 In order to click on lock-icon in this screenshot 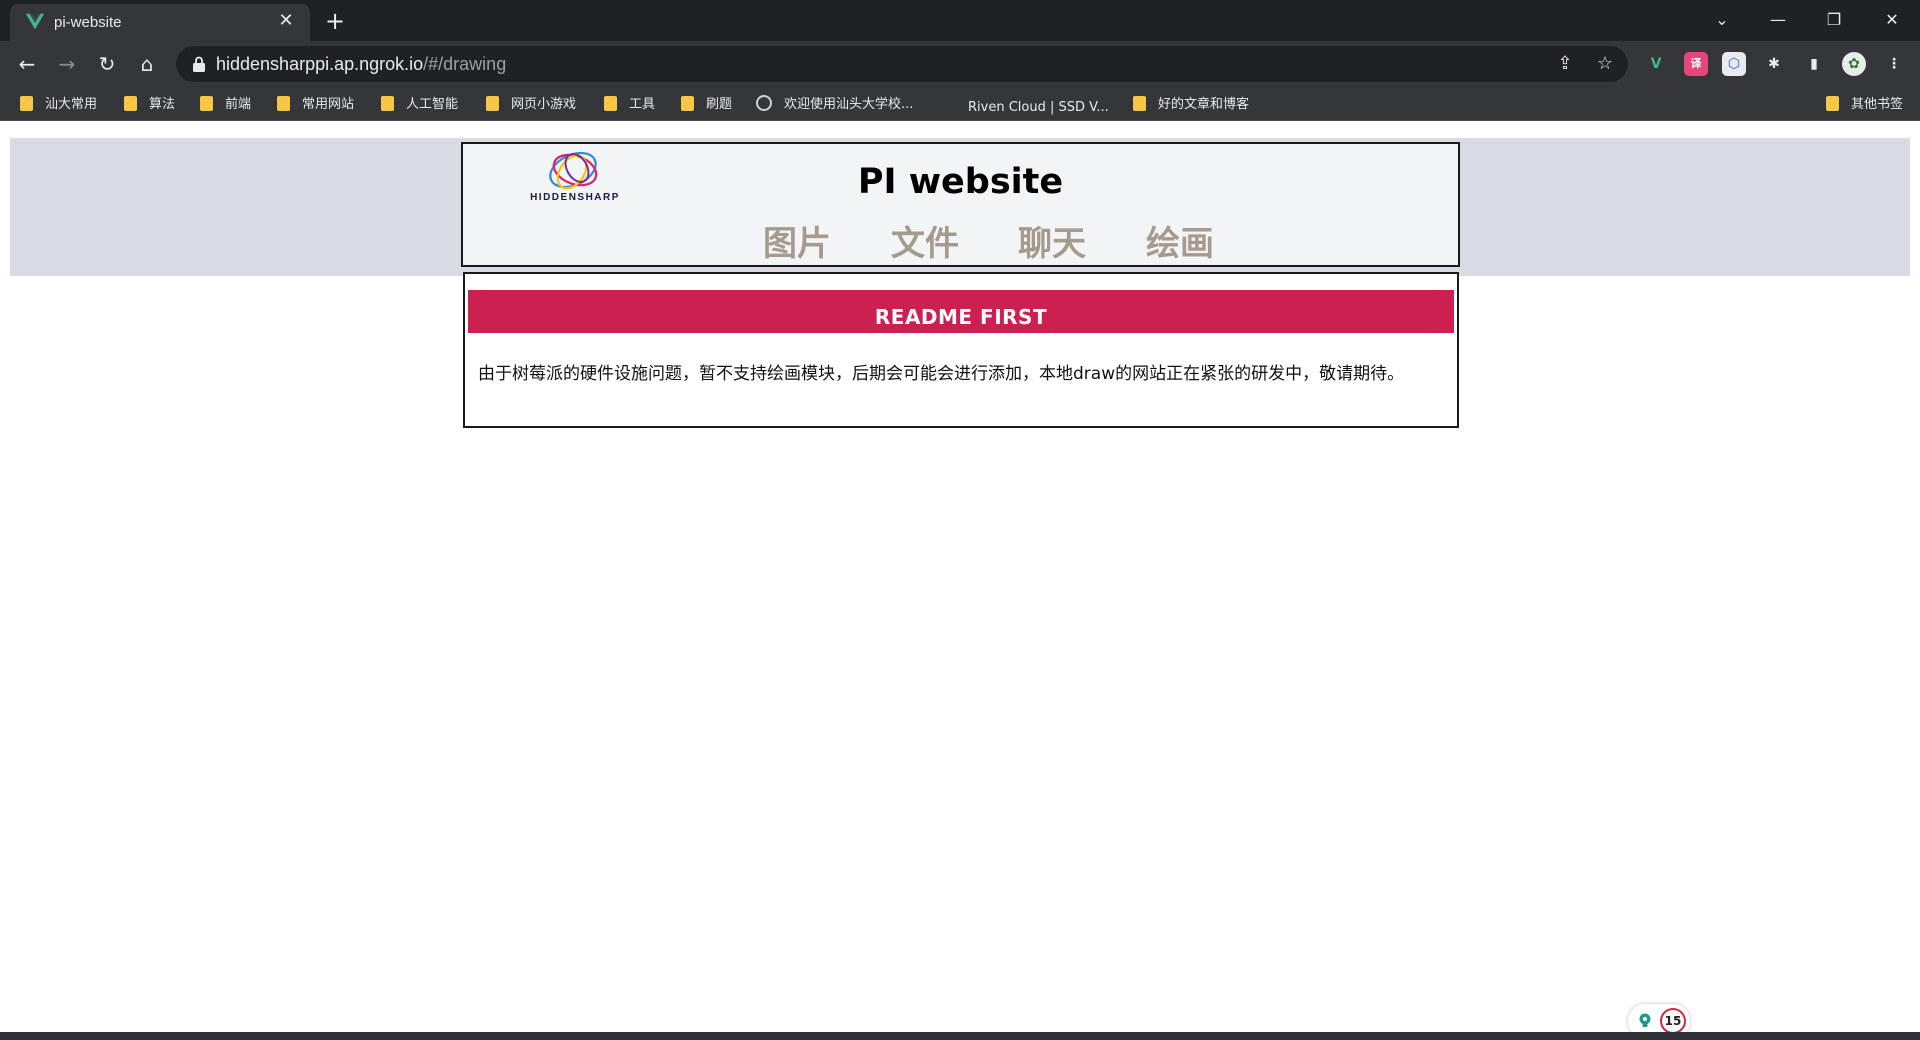, I will do `click(199, 64)`.